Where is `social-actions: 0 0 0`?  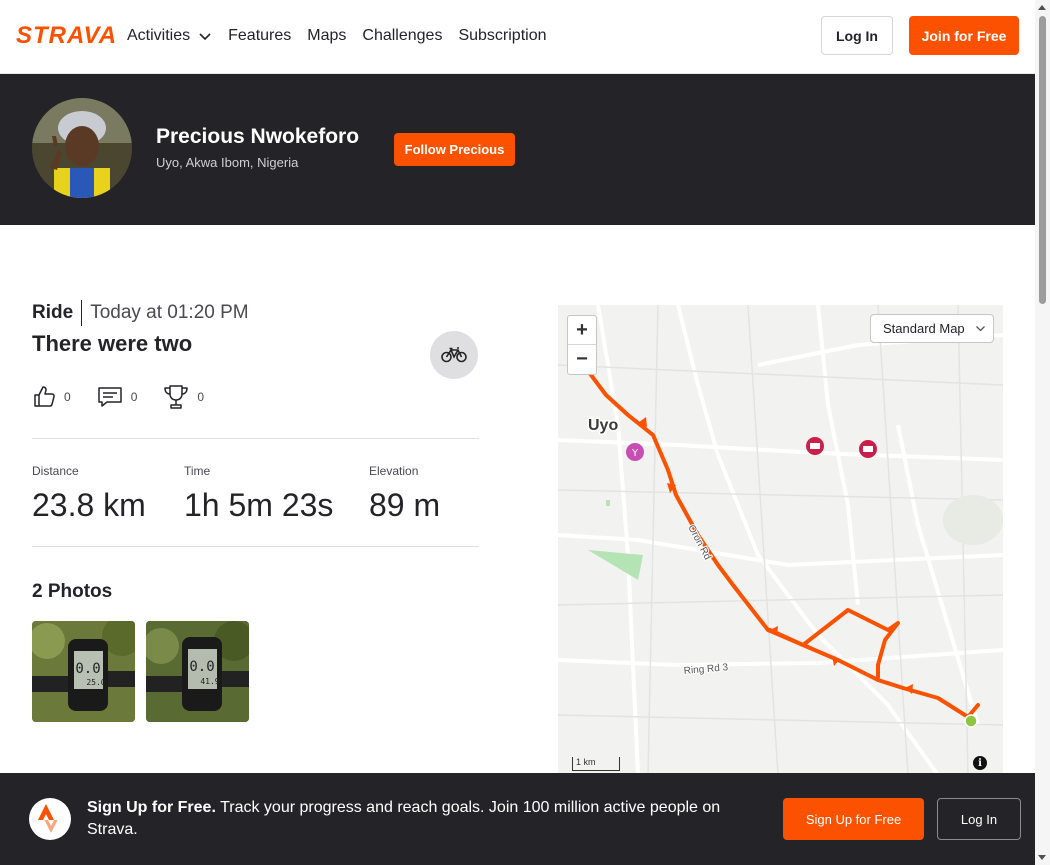 social-actions: 0 0 0 is located at coordinates (118, 397).